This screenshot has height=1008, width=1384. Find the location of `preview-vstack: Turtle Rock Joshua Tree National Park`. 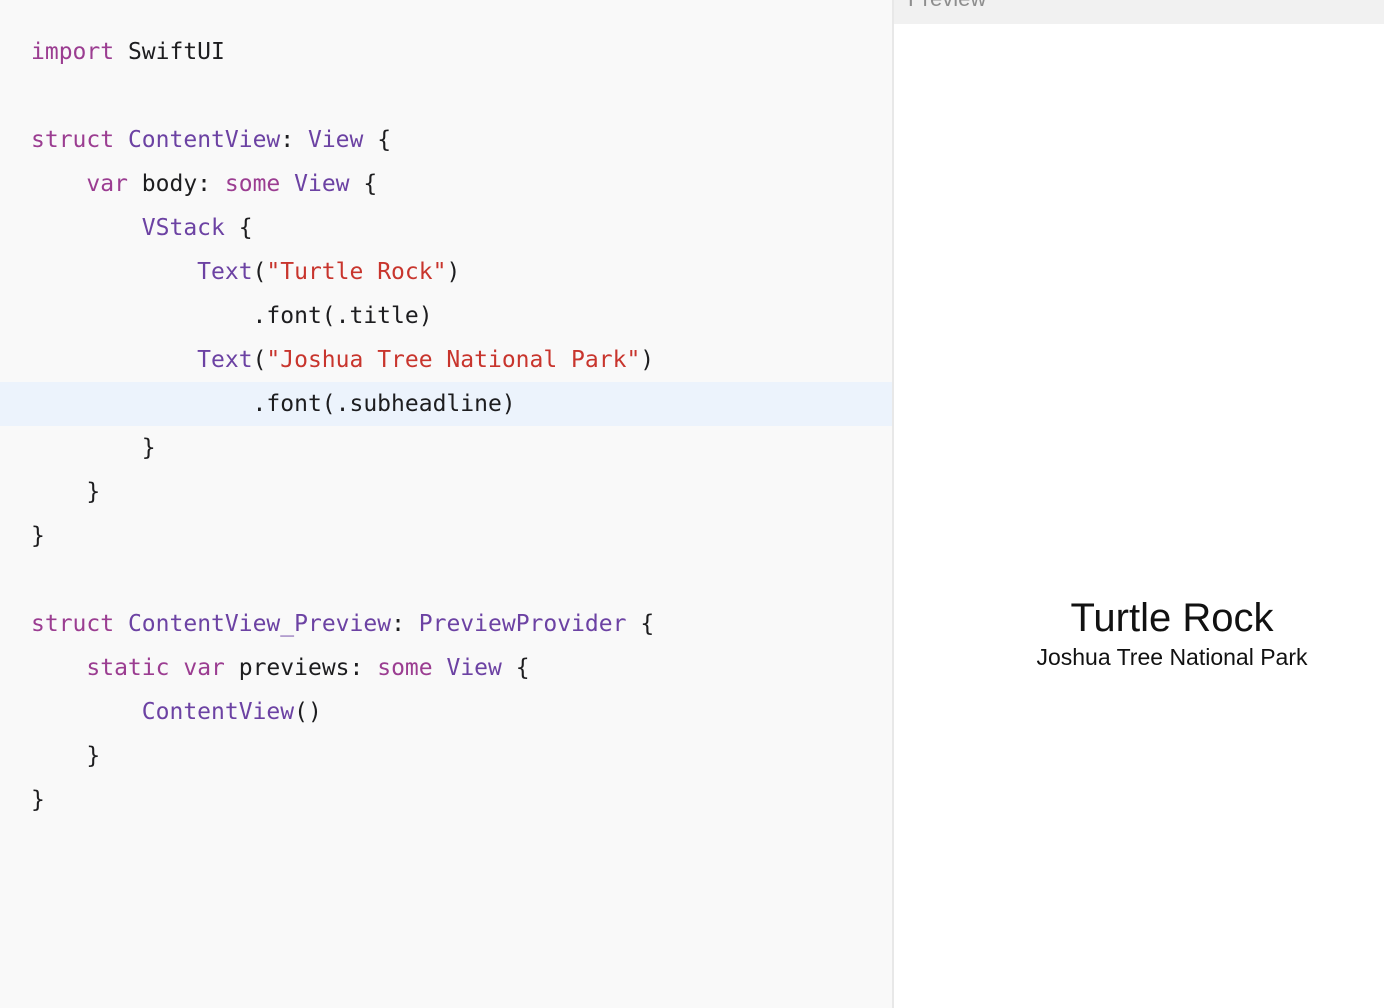

preview-vstack: Turtle Rock Joshua Tree National Park is located at coordinates (1139, 633).